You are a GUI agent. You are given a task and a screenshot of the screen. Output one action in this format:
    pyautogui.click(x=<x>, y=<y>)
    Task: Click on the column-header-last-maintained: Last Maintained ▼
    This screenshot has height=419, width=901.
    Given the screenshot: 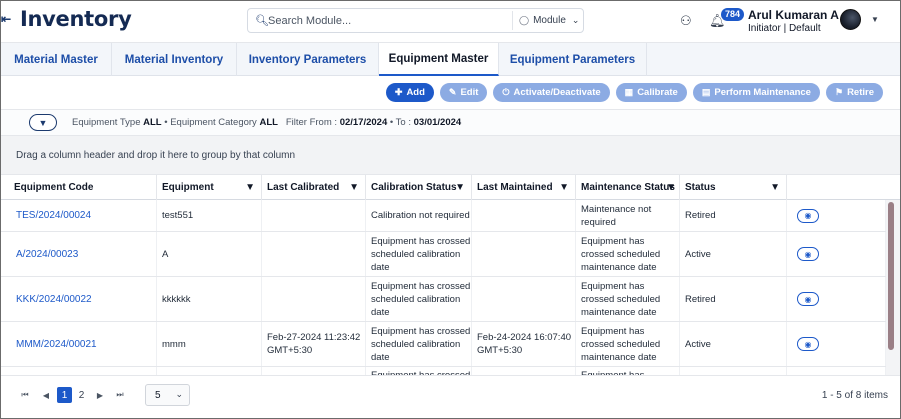 What is the action you would take?
    pyautogui.click(x=524, y=187)
    